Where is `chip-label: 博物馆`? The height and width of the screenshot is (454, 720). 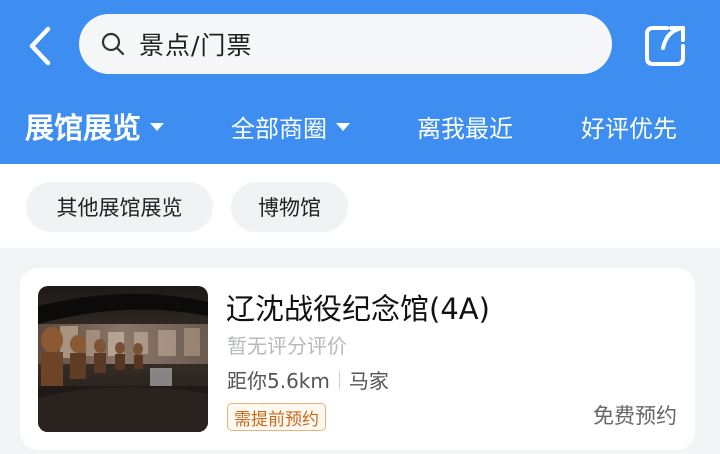 chip-label: 博物馆 is located at coordinates (289, 208).